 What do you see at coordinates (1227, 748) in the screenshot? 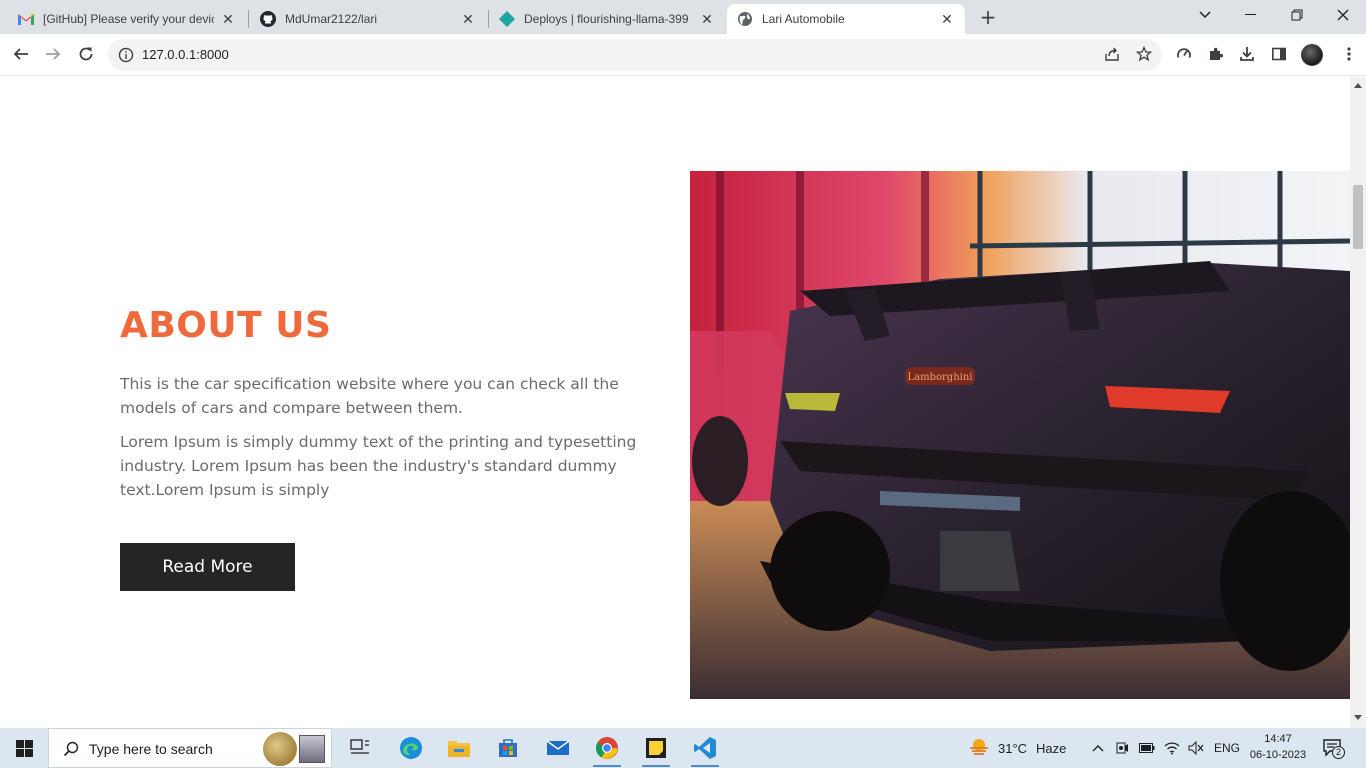
I see `input-language: ENG` at bounding box center [1227, 748].